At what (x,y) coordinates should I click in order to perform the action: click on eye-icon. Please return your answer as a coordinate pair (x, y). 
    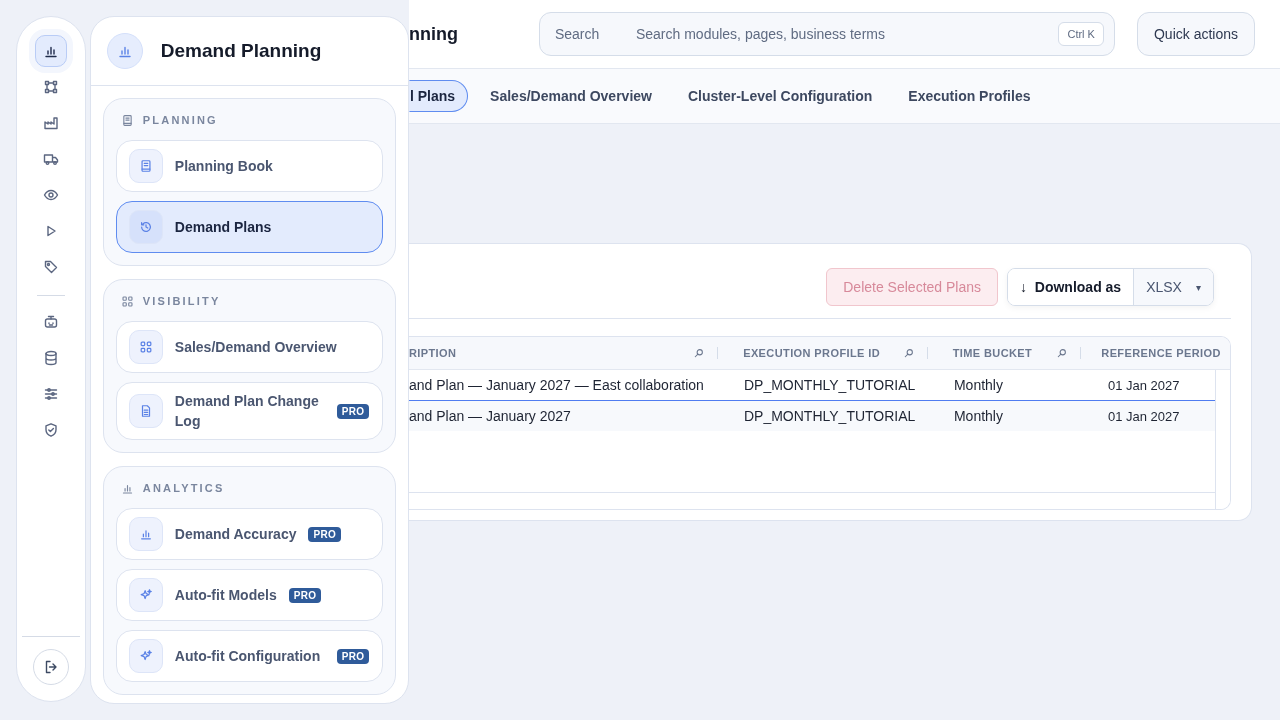
    Looking at the image, I should click on (50, 195).